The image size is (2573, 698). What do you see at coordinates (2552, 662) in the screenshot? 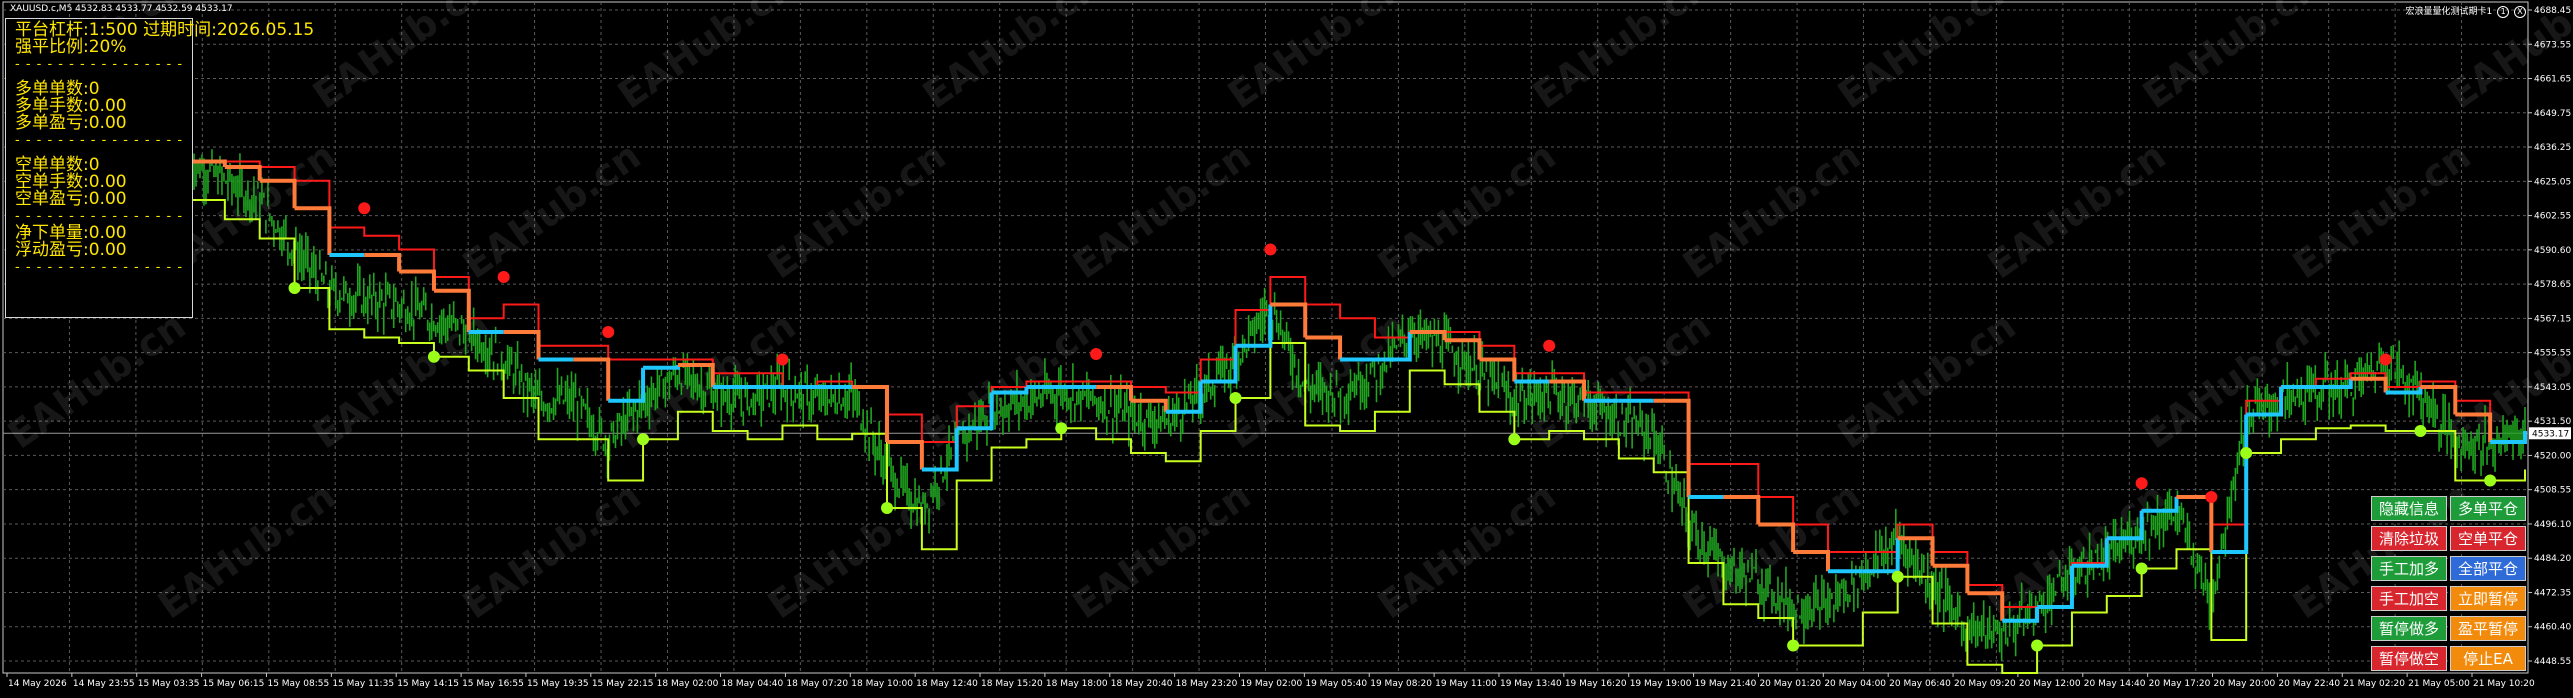
I see `price-tick-label: 4448.55` at bounding box center [2552, 662].